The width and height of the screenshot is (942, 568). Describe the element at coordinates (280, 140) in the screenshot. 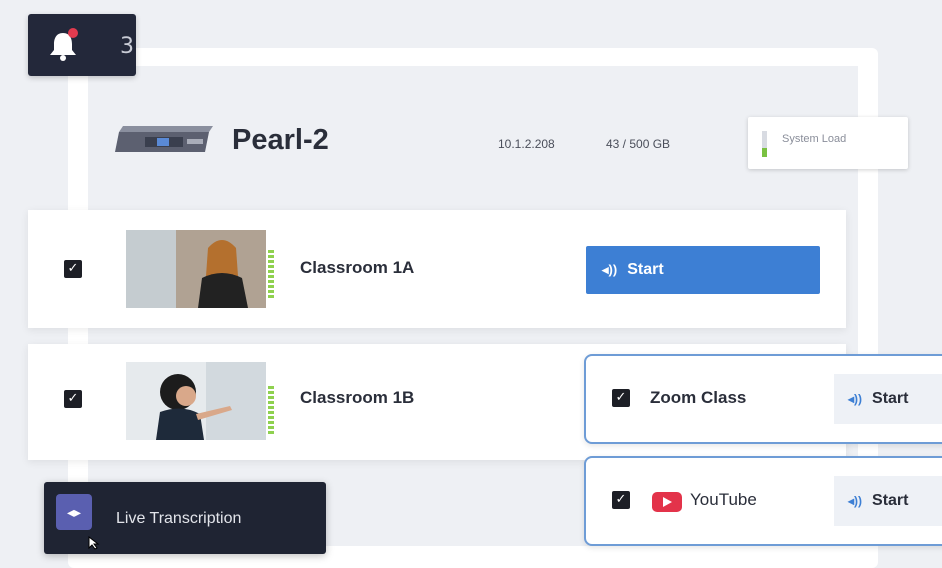

I see `device-name: Pearl-2` at that location.